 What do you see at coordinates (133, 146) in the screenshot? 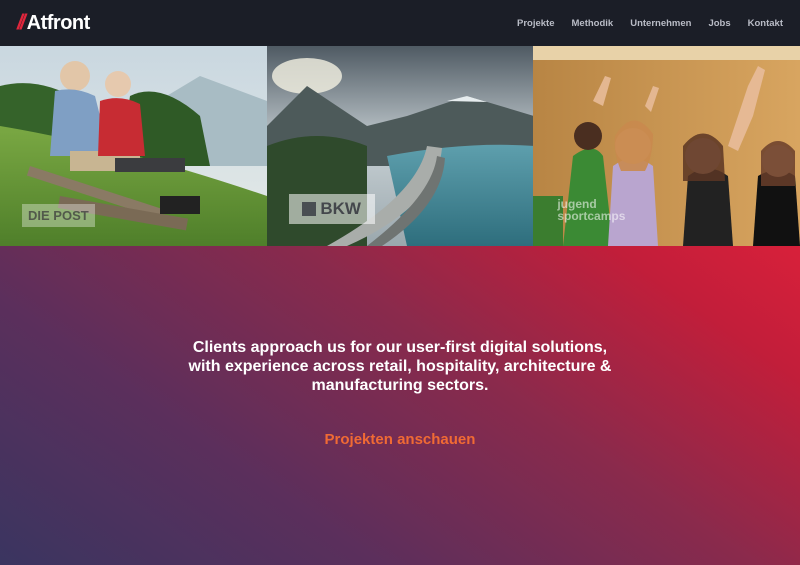
I see `project-tile-post: DIE POST` at bounding box center [133, 146].